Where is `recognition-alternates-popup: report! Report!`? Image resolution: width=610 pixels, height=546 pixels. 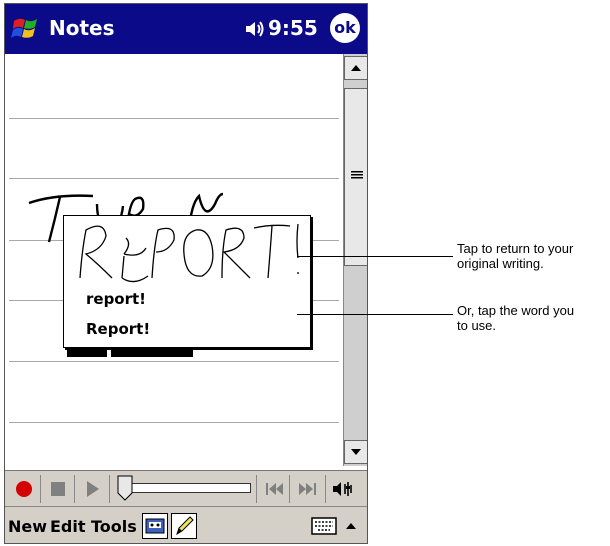
recognition-alternates-popup: report! Report! is located at coordinates (187, 281).